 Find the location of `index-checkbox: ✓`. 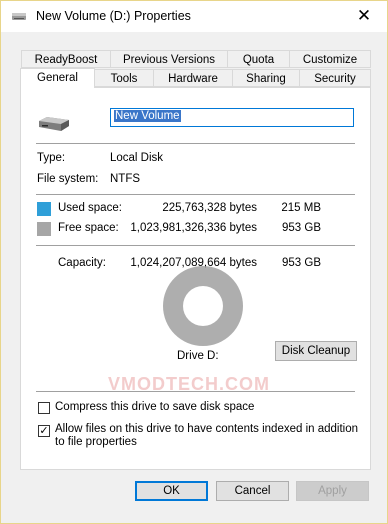

index-checkbox: ✓ is located at coordinates (44, 431).